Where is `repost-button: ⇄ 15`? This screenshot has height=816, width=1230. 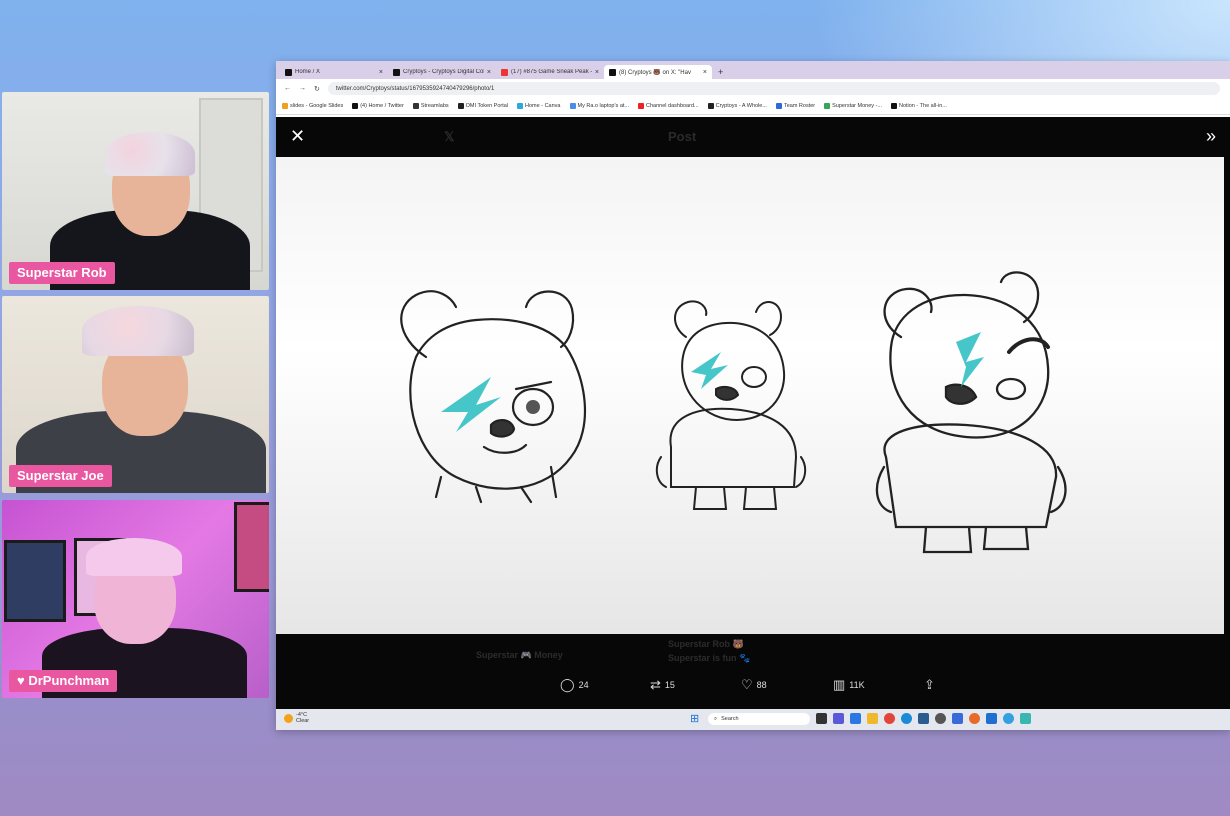
repost-button: ⇄ 15 is located at coordinates (662, 685).